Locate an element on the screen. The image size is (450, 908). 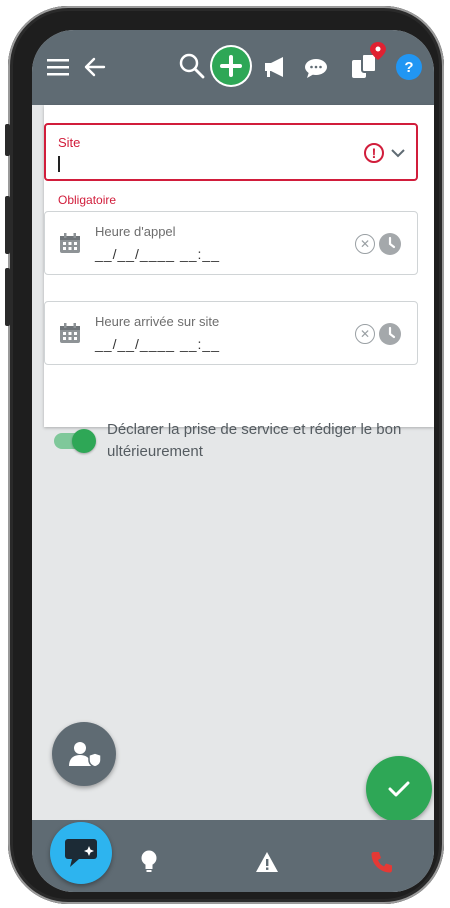
add-icon is located at coordinates (231, 66).